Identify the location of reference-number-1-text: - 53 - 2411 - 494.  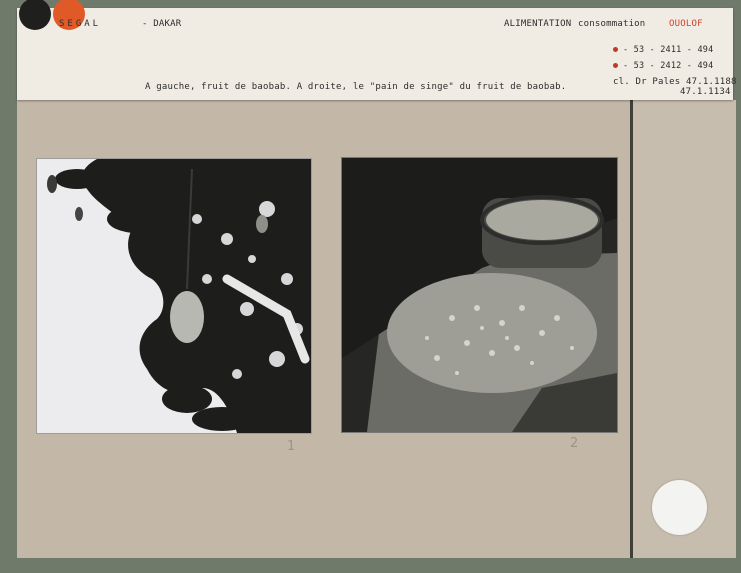
(668, 50).